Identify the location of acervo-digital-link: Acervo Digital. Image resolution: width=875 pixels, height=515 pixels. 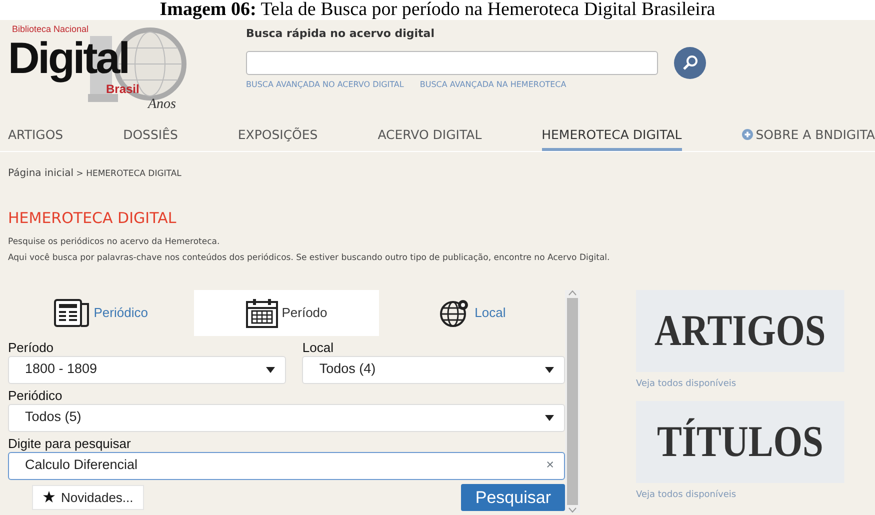
(577, 257).